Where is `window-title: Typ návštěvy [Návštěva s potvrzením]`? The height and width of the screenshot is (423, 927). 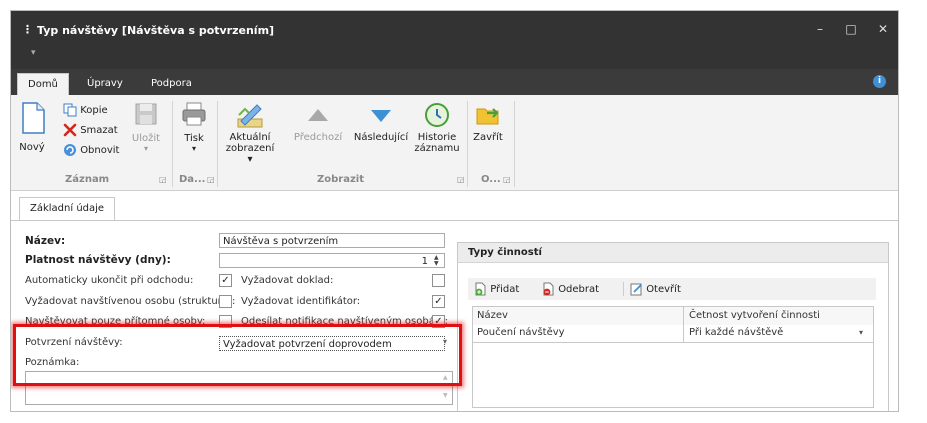 window-title: Typ návštěvy [Návštěva s potvrzením] is located at coordinates (156, 30).